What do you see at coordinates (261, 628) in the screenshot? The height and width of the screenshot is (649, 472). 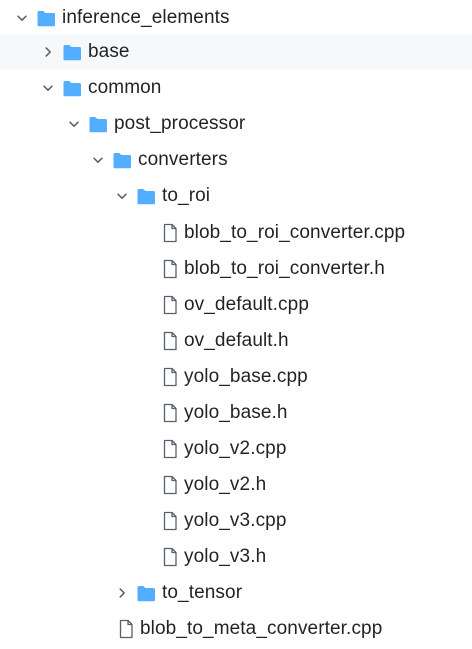 I see `tree-item-label: blob_to_meta_converter.cpp` at bounding box center [261, 628].